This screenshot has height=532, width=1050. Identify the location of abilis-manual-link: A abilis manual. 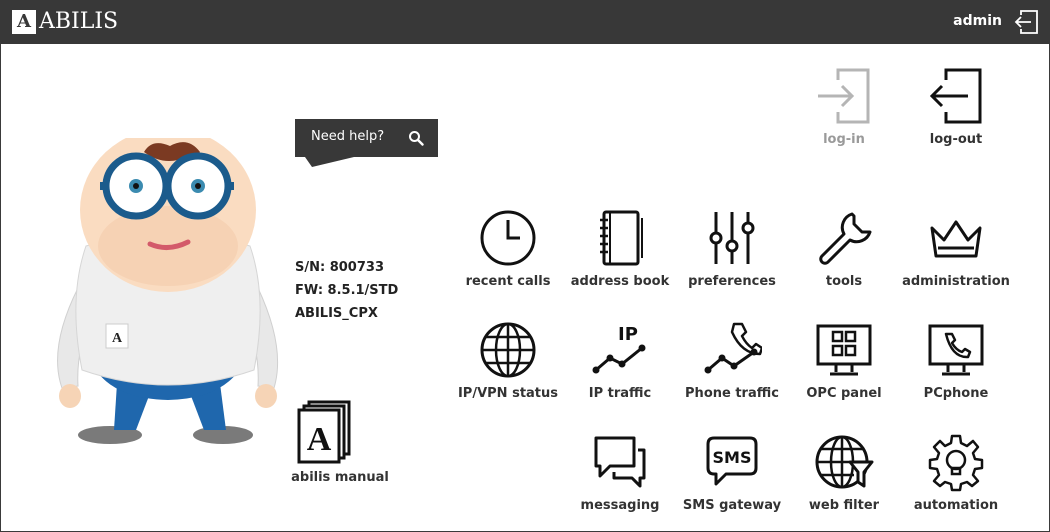
(340, 450).